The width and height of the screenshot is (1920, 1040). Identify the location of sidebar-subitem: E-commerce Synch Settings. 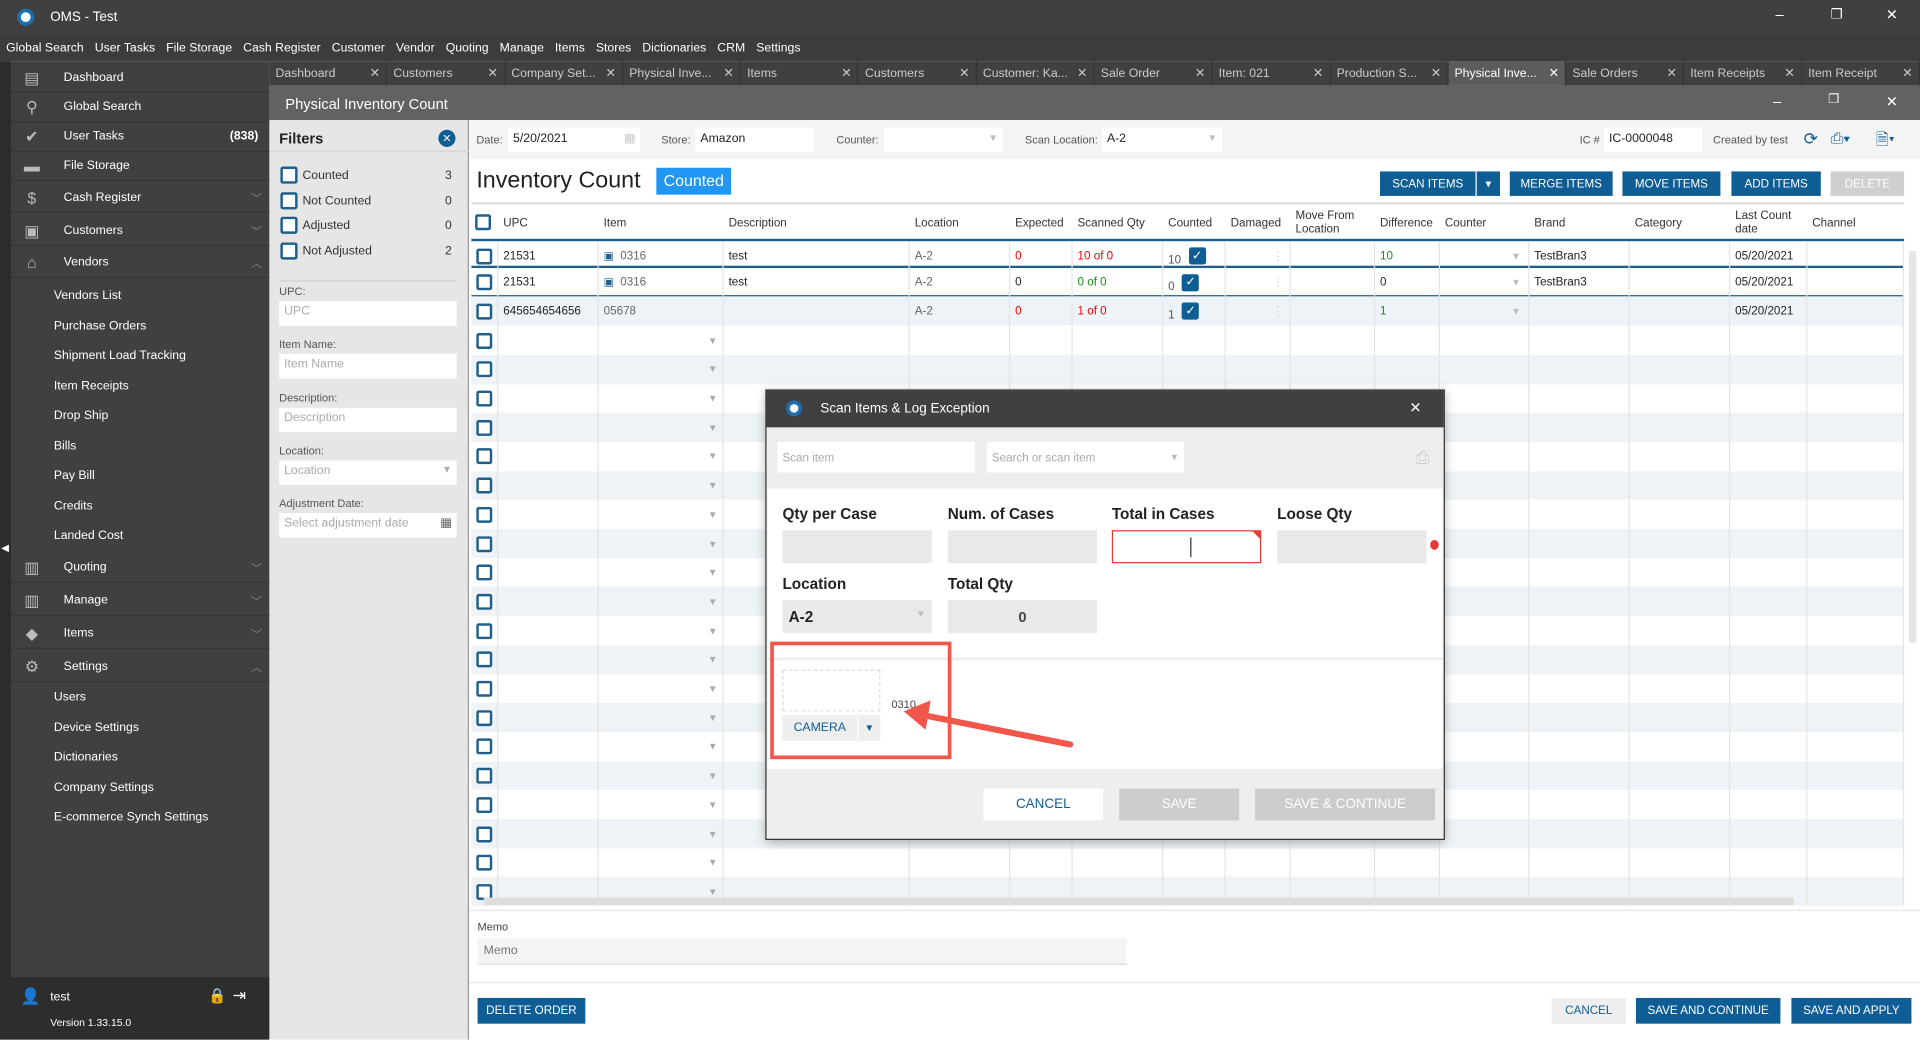
(131, 817).